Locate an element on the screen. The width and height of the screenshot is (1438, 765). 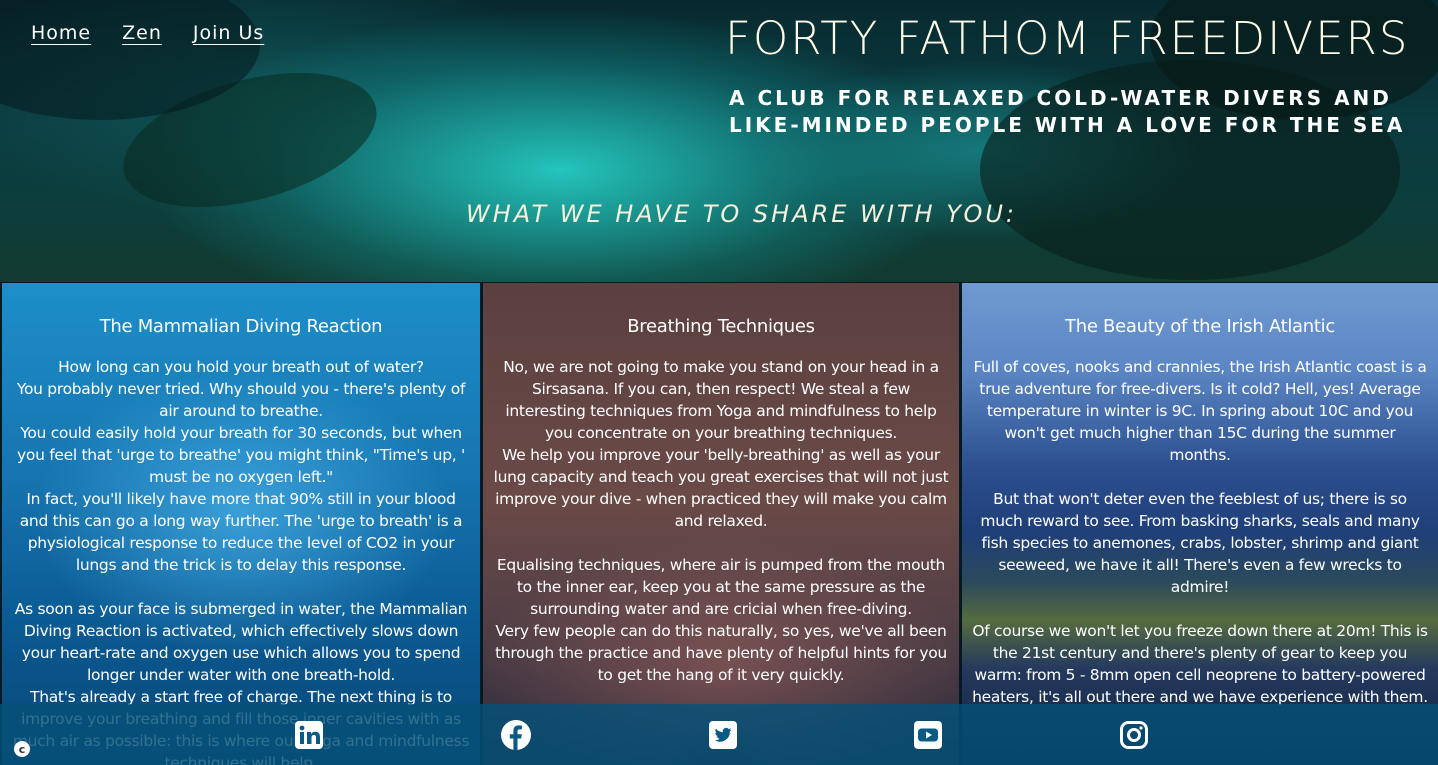
nav-home-link: Home is located at coordinates (61, 33).